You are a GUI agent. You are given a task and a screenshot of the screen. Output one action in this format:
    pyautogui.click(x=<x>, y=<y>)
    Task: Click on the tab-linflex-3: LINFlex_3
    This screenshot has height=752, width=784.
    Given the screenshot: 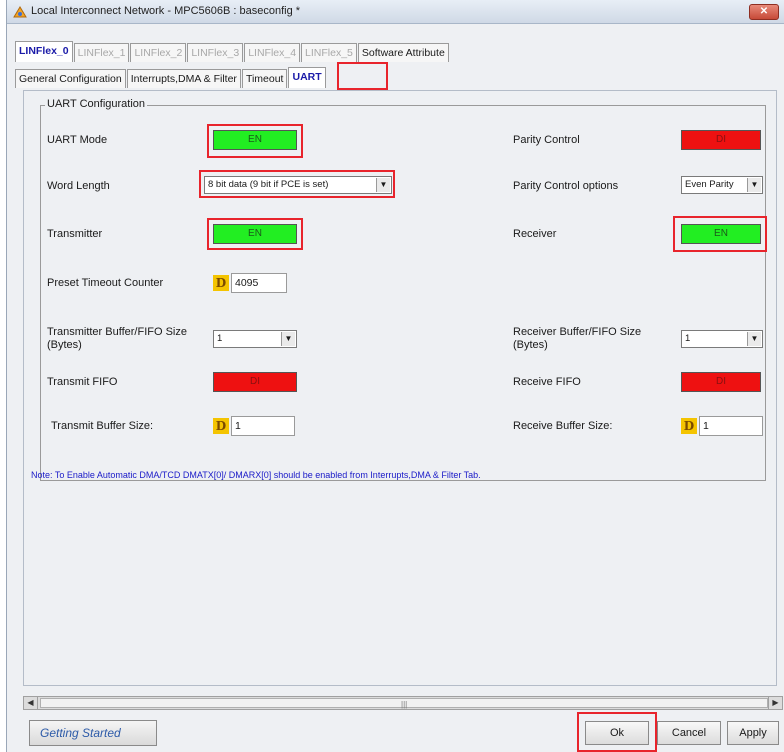 What is the action you would take?
    pyautogui.click(x=215, y=52)
    